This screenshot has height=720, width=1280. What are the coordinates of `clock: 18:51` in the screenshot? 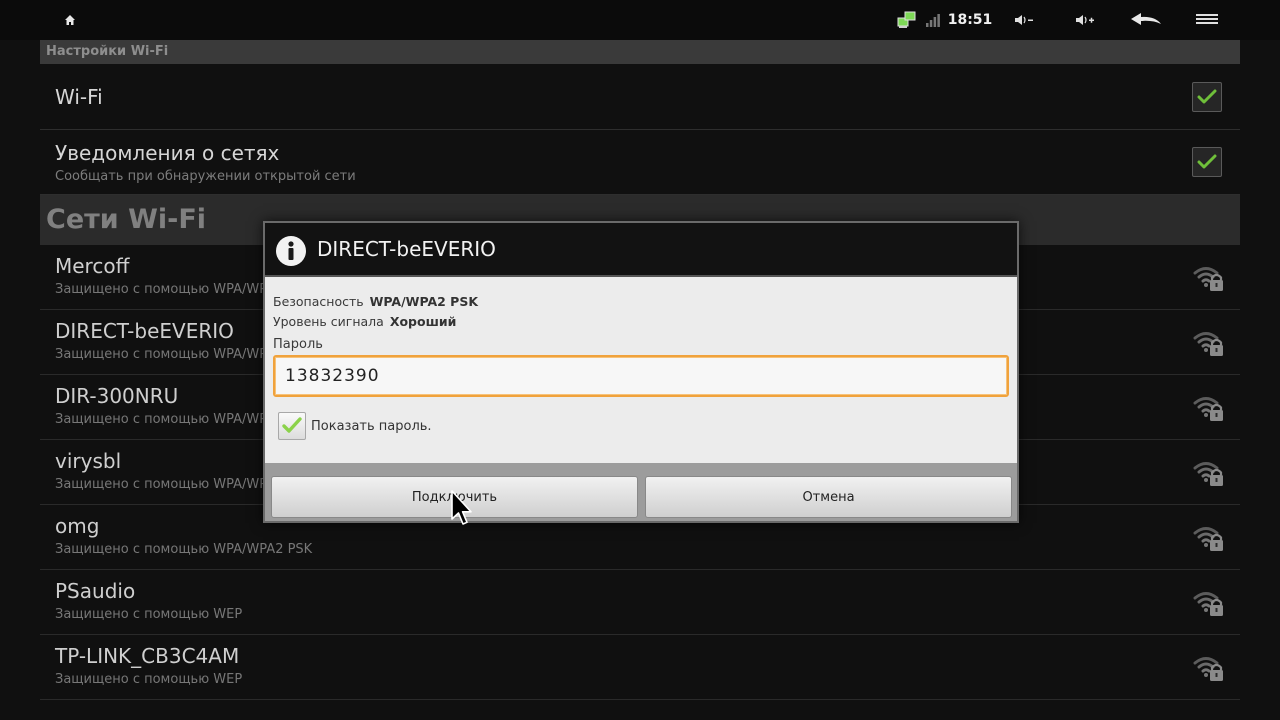 It's located at (970, 20).